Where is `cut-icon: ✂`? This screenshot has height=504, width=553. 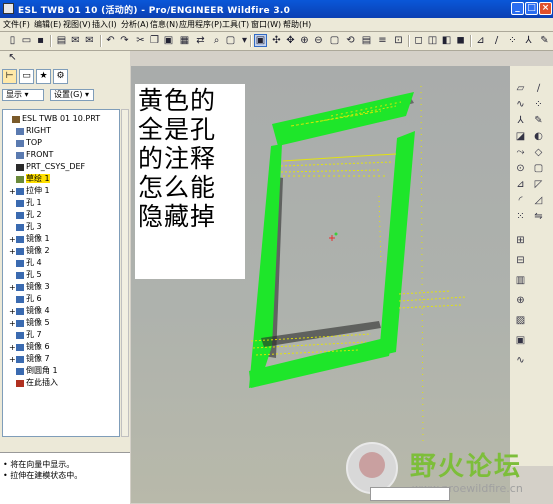 cut-icon: ✂ is located at coordinates (140, 40).